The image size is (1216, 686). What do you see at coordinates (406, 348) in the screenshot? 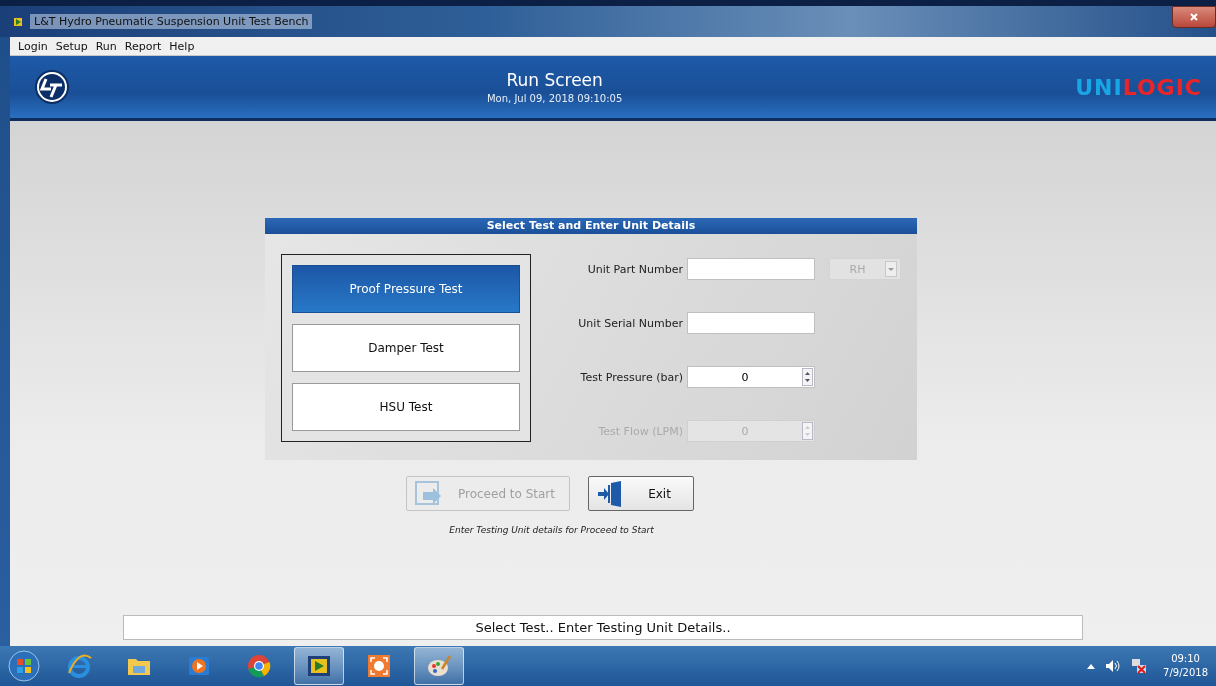
I see `test-button: Damper Test` at bounding box center [406, 348].